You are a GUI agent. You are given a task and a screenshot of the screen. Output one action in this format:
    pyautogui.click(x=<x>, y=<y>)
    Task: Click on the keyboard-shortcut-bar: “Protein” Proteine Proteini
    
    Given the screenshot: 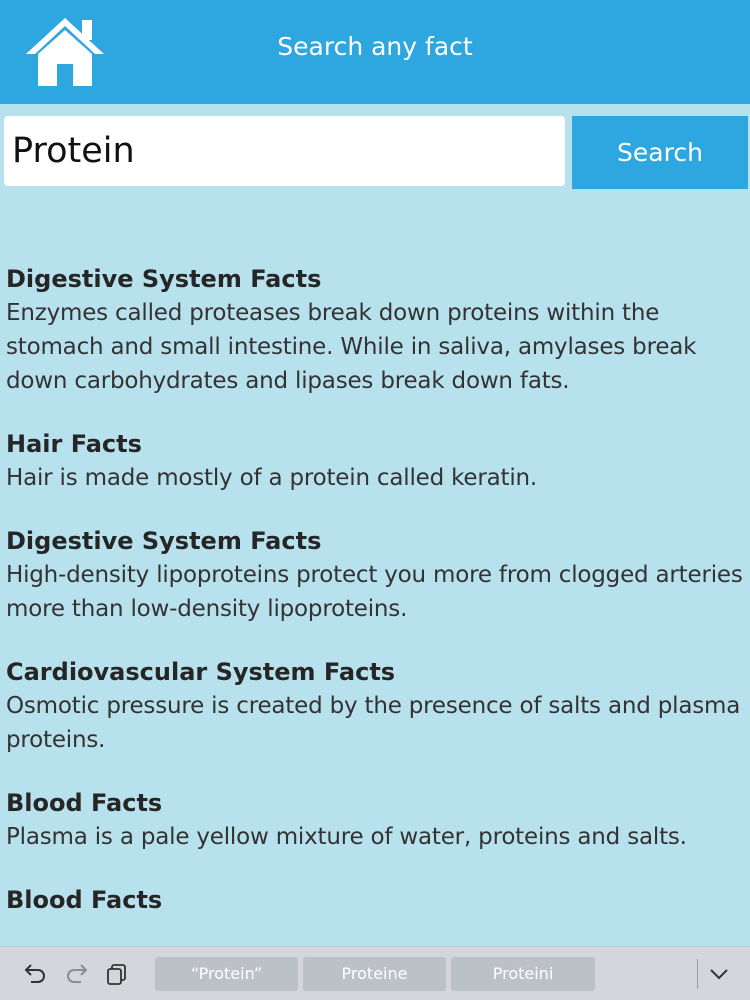 What is the action you would take?
    pyautogui.click(x=375, y=973)
    